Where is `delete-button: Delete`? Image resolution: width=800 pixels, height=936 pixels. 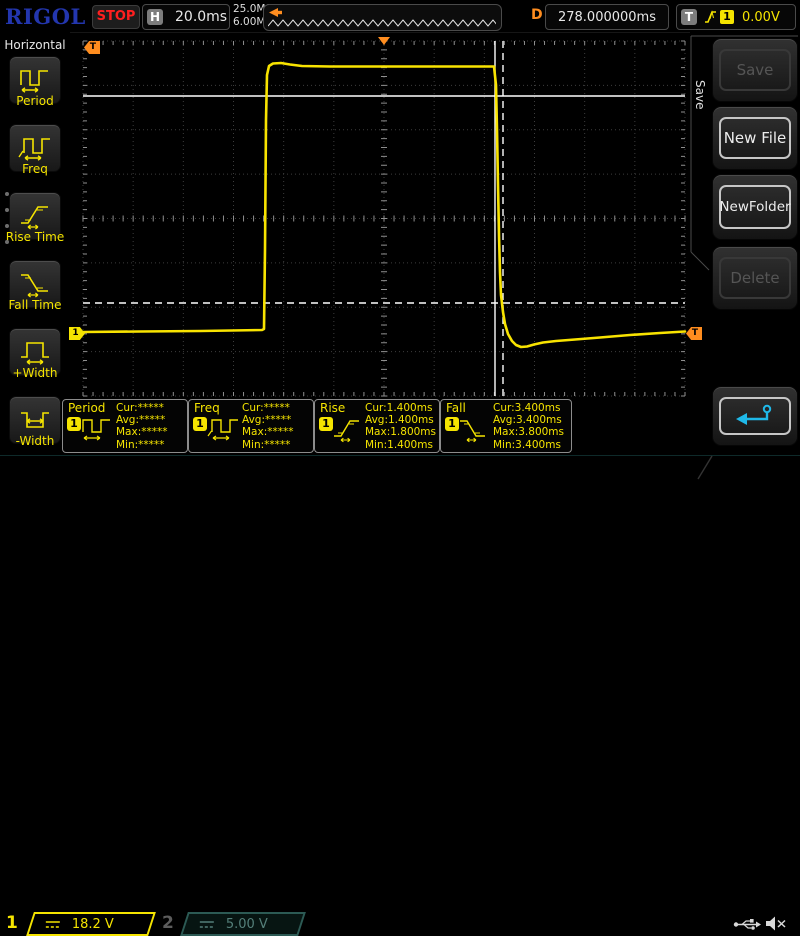
delete-button: Delete is located at coordinates (755, 278).